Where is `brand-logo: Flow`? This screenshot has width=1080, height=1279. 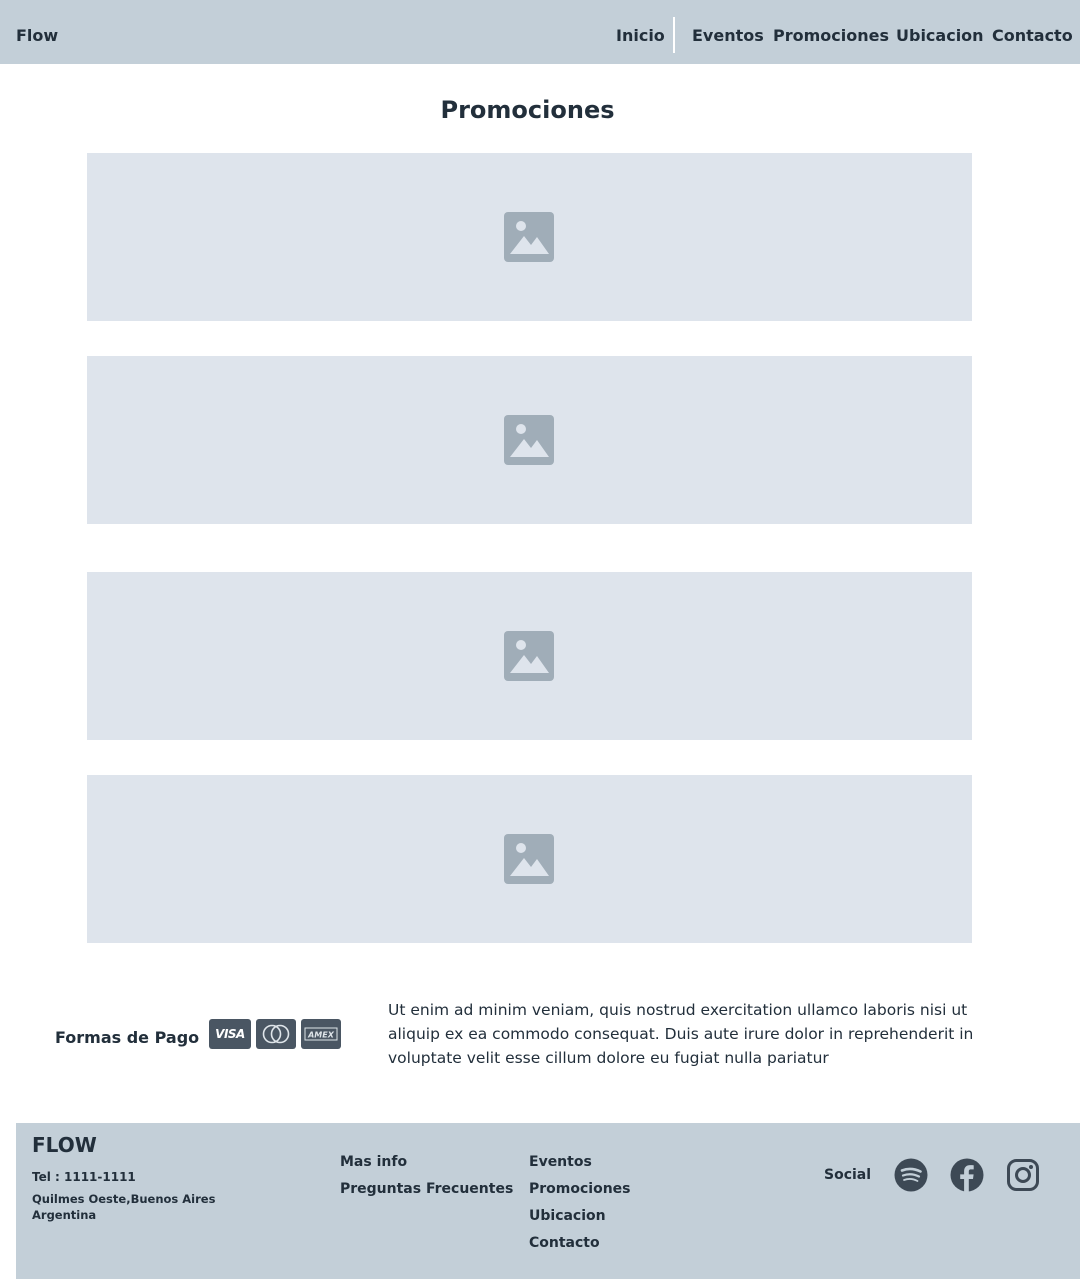
brand-logo: Flow is located at coordinates (37, 35).